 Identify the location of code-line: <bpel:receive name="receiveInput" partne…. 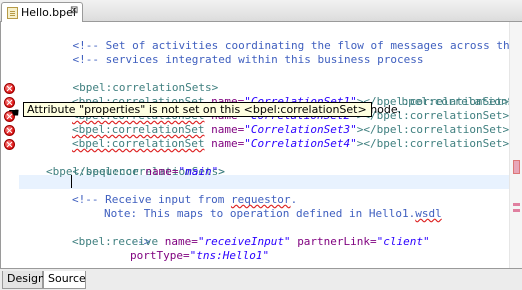
(251, 242).